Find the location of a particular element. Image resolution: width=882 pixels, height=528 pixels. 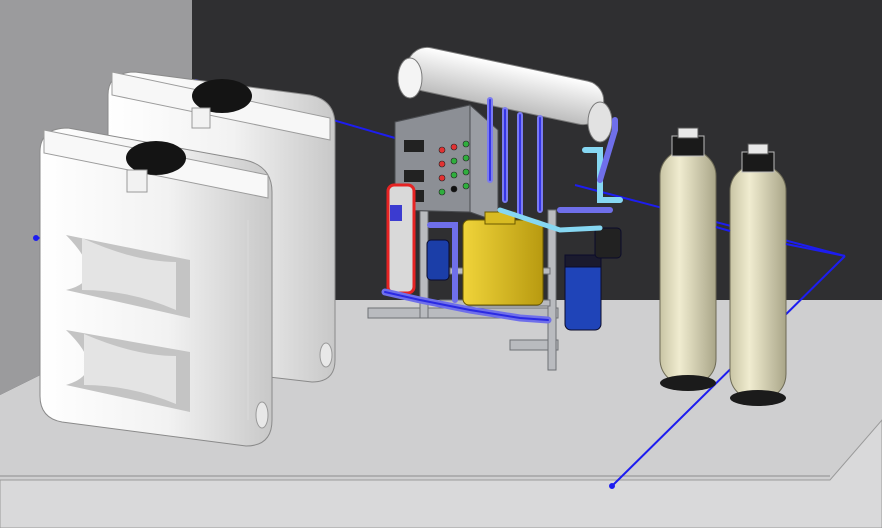

media-filter-left is located at coordinates (688, 259).